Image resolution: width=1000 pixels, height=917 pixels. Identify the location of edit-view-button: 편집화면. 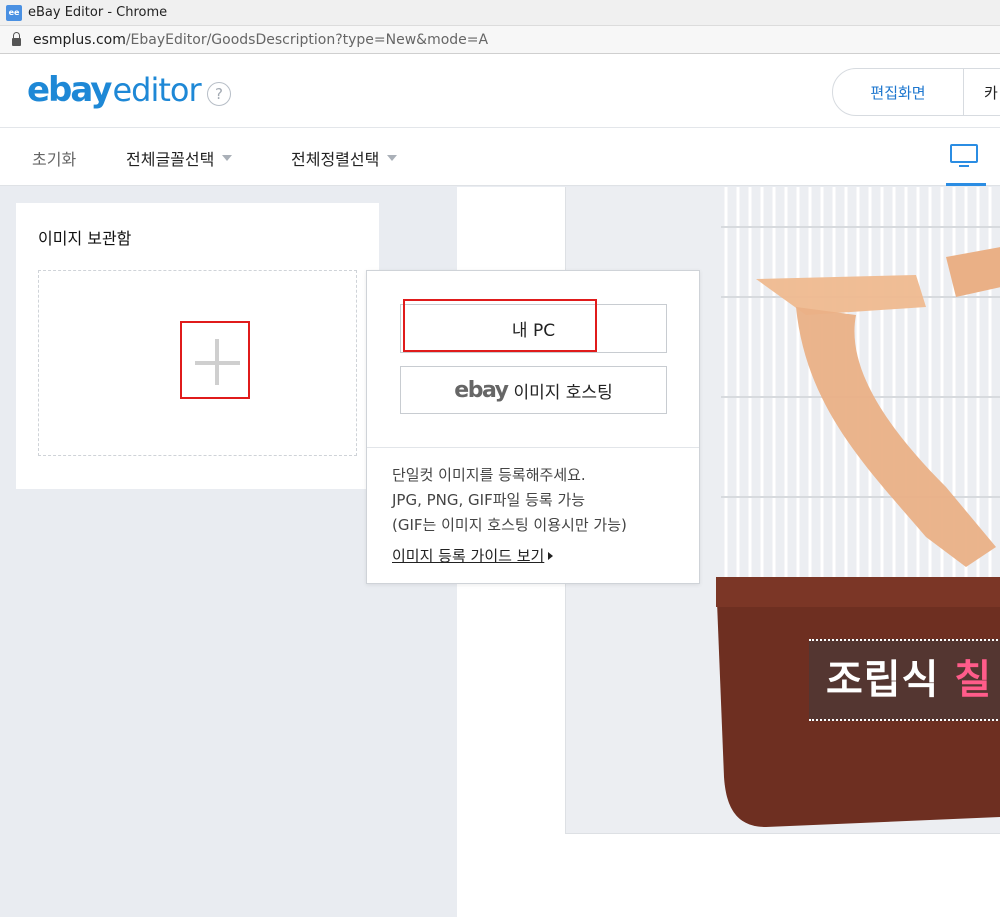
(898, 92).